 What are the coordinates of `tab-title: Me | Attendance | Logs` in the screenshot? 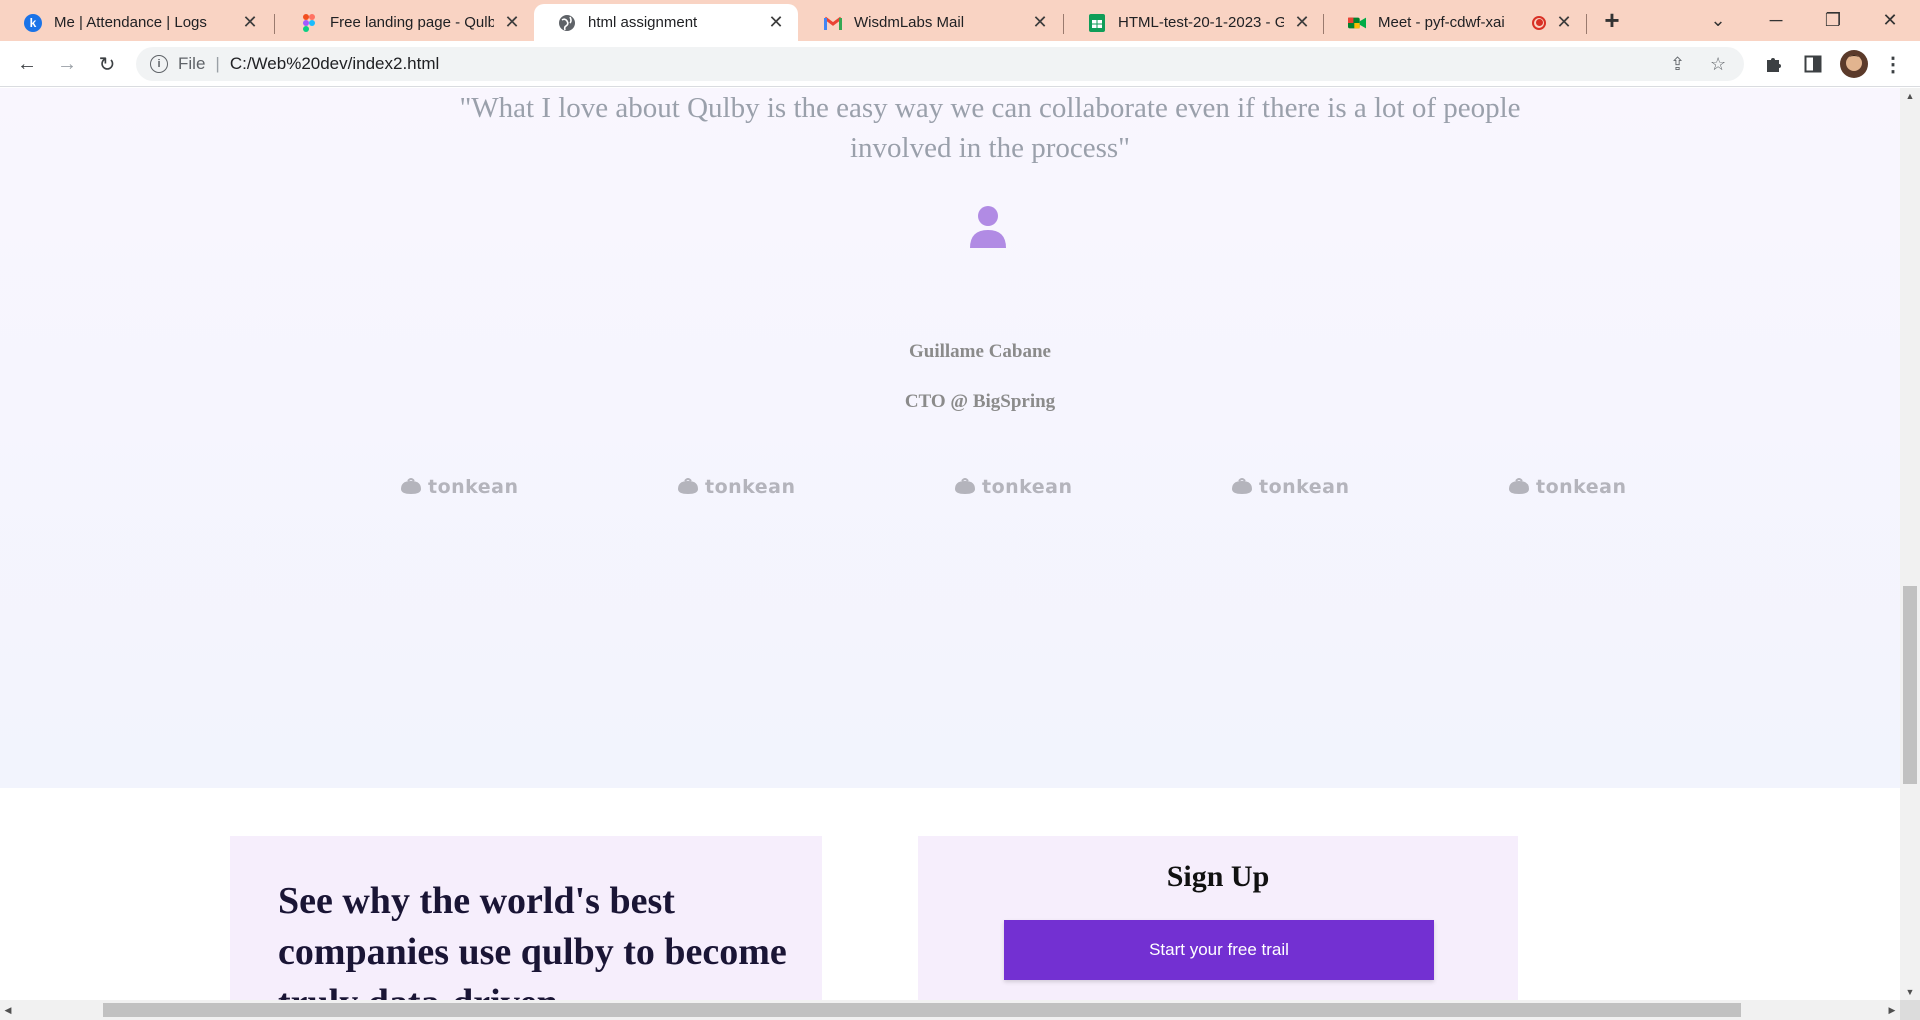 It's located at (130, 22).